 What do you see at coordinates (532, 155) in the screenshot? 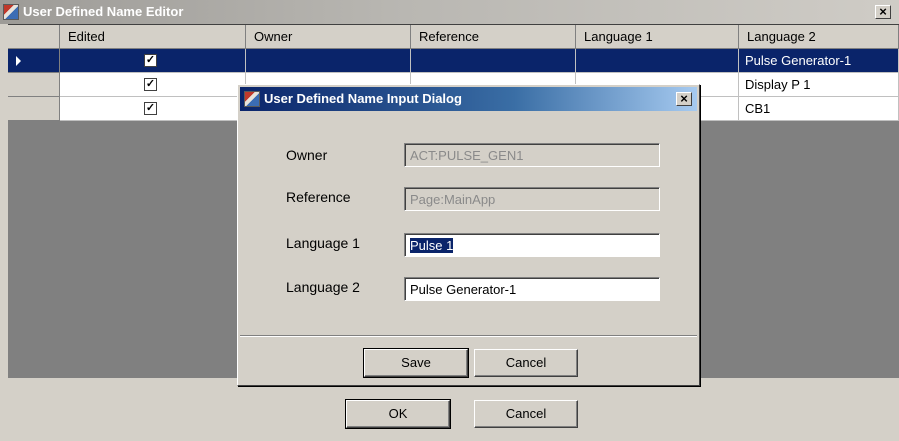
I see `owner-field: ACT:PULSE_GEN1` at bounding box center [532, 155].